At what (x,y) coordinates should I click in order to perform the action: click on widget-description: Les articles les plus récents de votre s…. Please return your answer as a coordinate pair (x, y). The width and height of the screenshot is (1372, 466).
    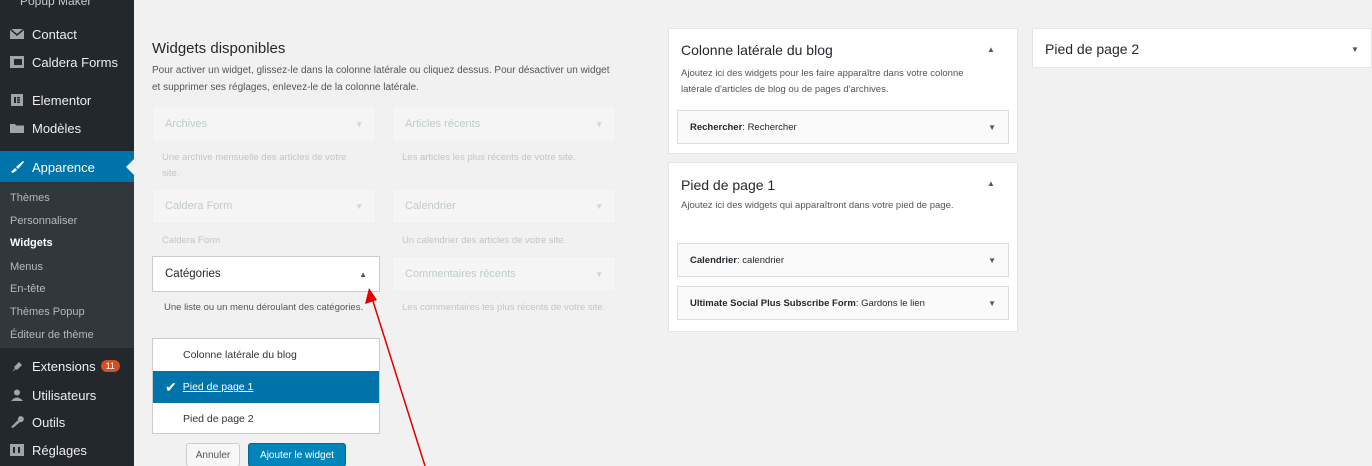
    Looking at the image, I should click on (489, 157).